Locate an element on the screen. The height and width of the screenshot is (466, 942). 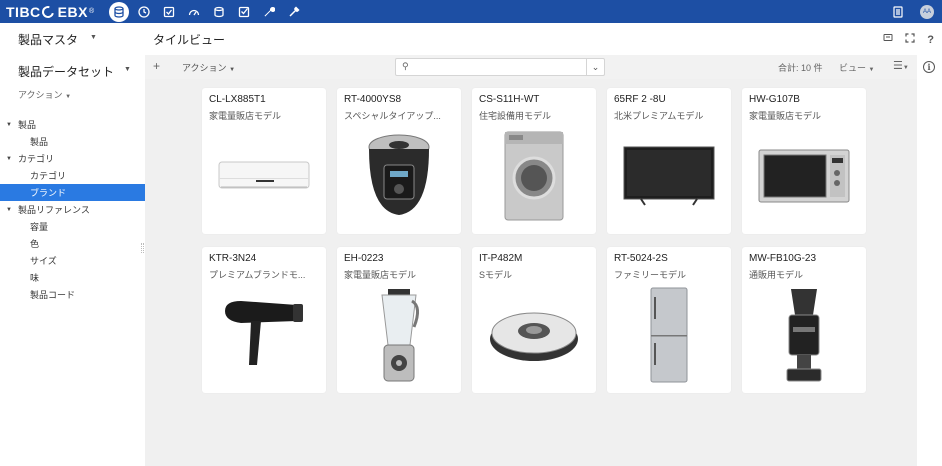
user-avatar: AA is located at coordinates (927, 11).